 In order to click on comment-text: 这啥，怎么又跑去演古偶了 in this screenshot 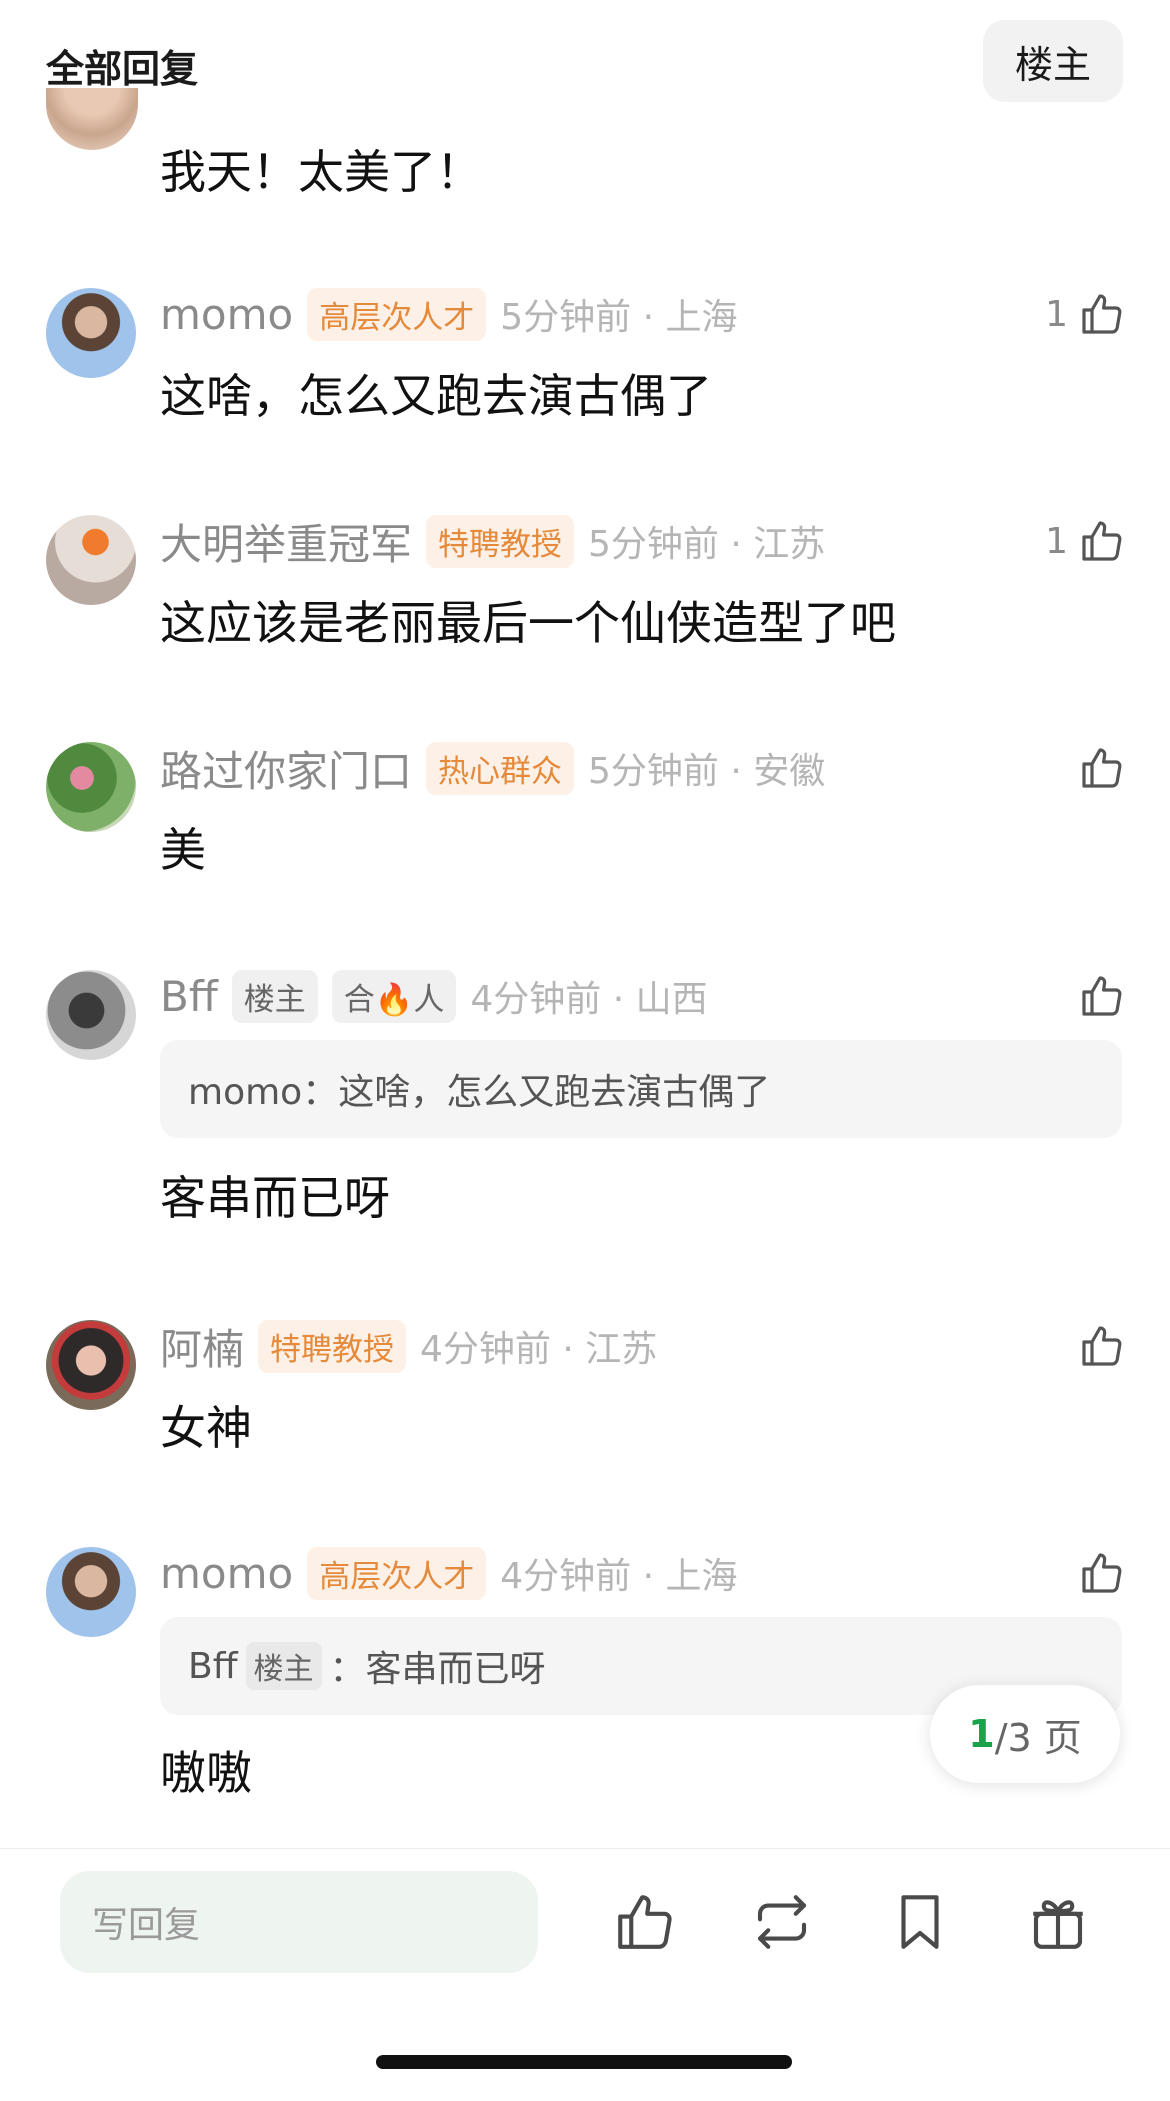, I will do `click(436, 396)`.